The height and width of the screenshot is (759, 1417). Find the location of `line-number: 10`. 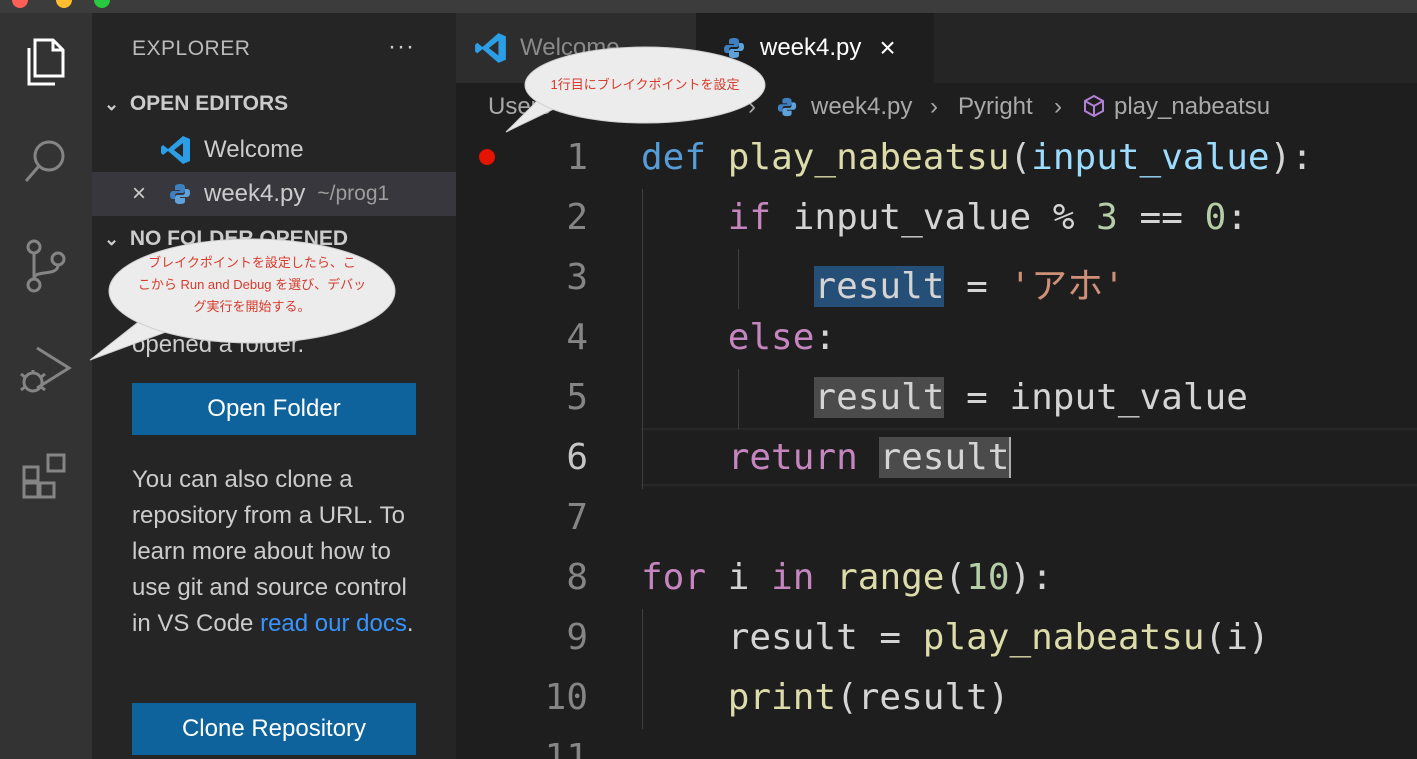

line-number: 10 is located at coordinates (566, 697).